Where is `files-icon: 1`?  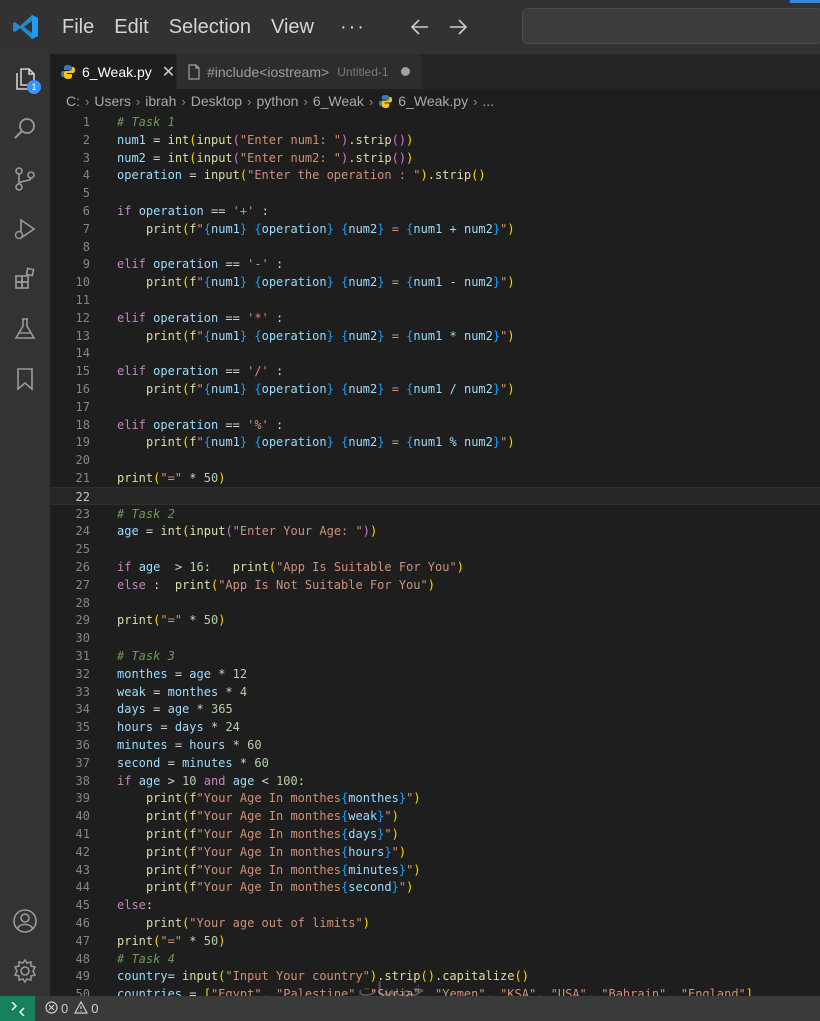 files-icon: 1 is located at coordinates (25, 79).